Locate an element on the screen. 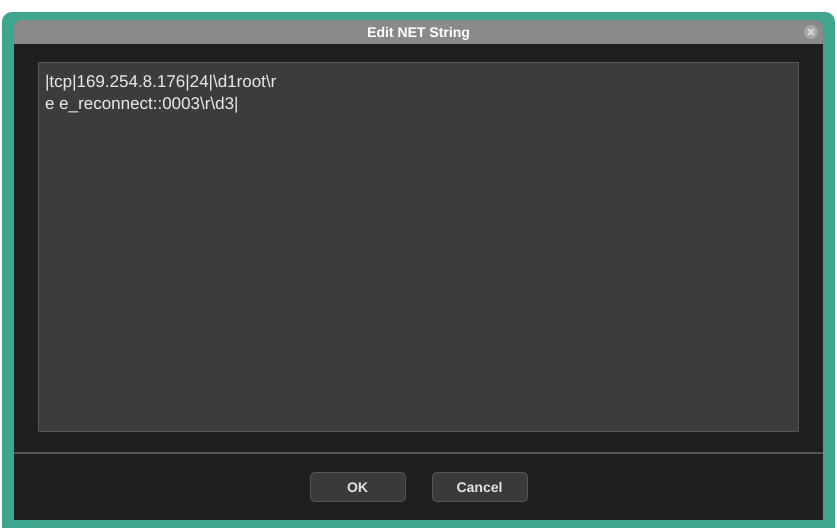 This screenshot has width=837, height=528. close-icon is located at coordinates (811, 32).